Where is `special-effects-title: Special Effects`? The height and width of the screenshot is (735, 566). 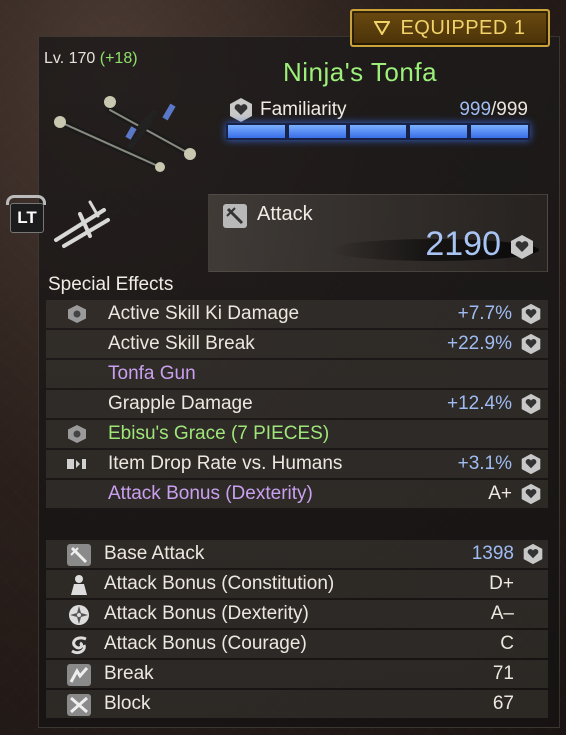 special-effects-title: Special Effects is located at coordinates (111, 284).